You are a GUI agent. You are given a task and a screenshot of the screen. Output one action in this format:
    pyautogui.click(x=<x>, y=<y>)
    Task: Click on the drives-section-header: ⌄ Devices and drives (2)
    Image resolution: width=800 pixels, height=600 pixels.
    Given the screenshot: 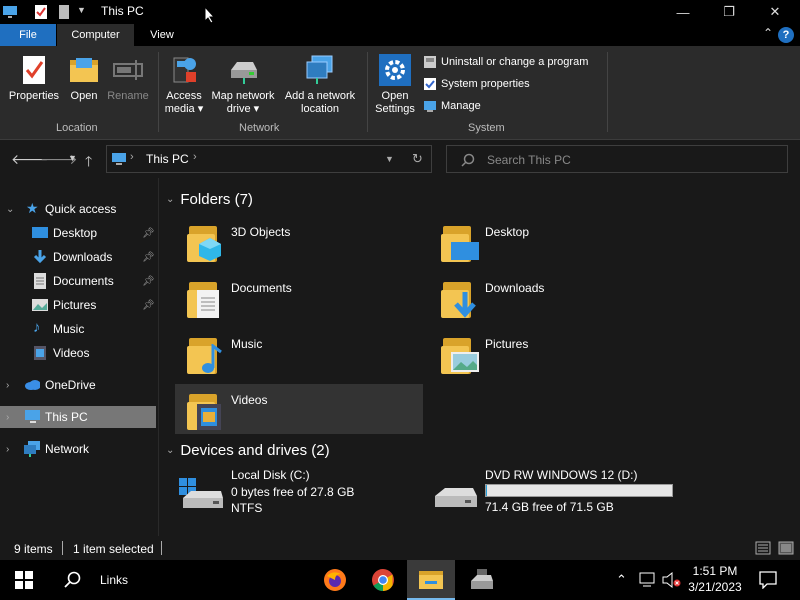 What is the action you would take?
    pyautogui.click(x=248, y=450)
    